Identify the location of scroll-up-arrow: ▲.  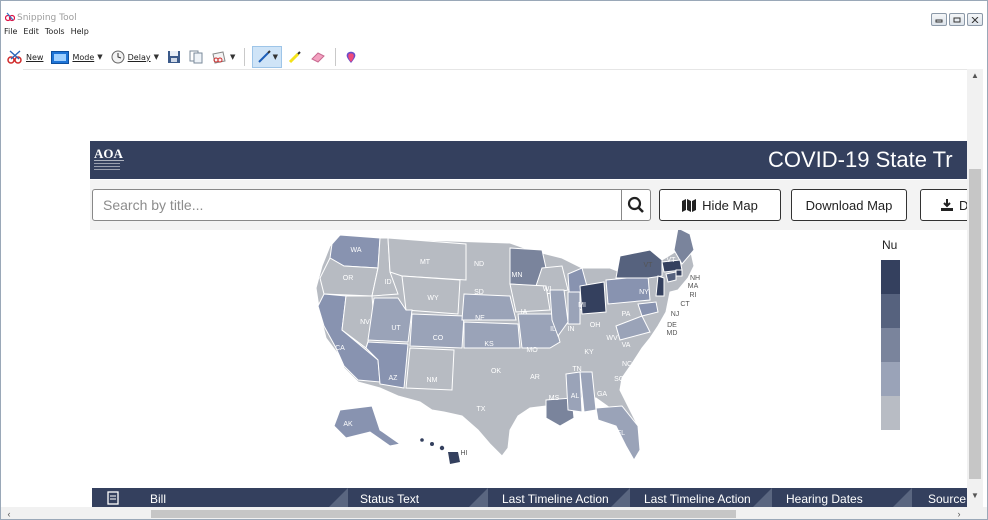
(975, 78).